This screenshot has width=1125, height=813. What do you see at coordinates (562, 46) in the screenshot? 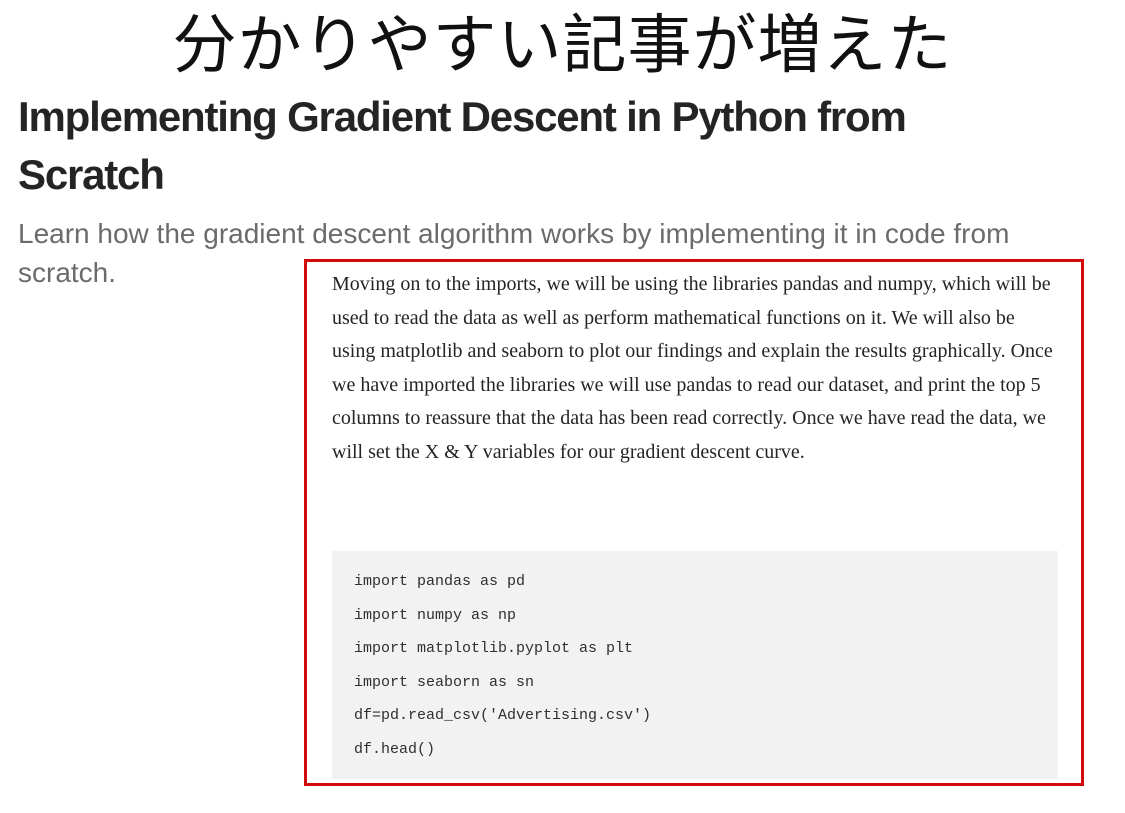
I see `banner-caption: 分かりやすい記事が増えた` at bounding box center [562, 46].